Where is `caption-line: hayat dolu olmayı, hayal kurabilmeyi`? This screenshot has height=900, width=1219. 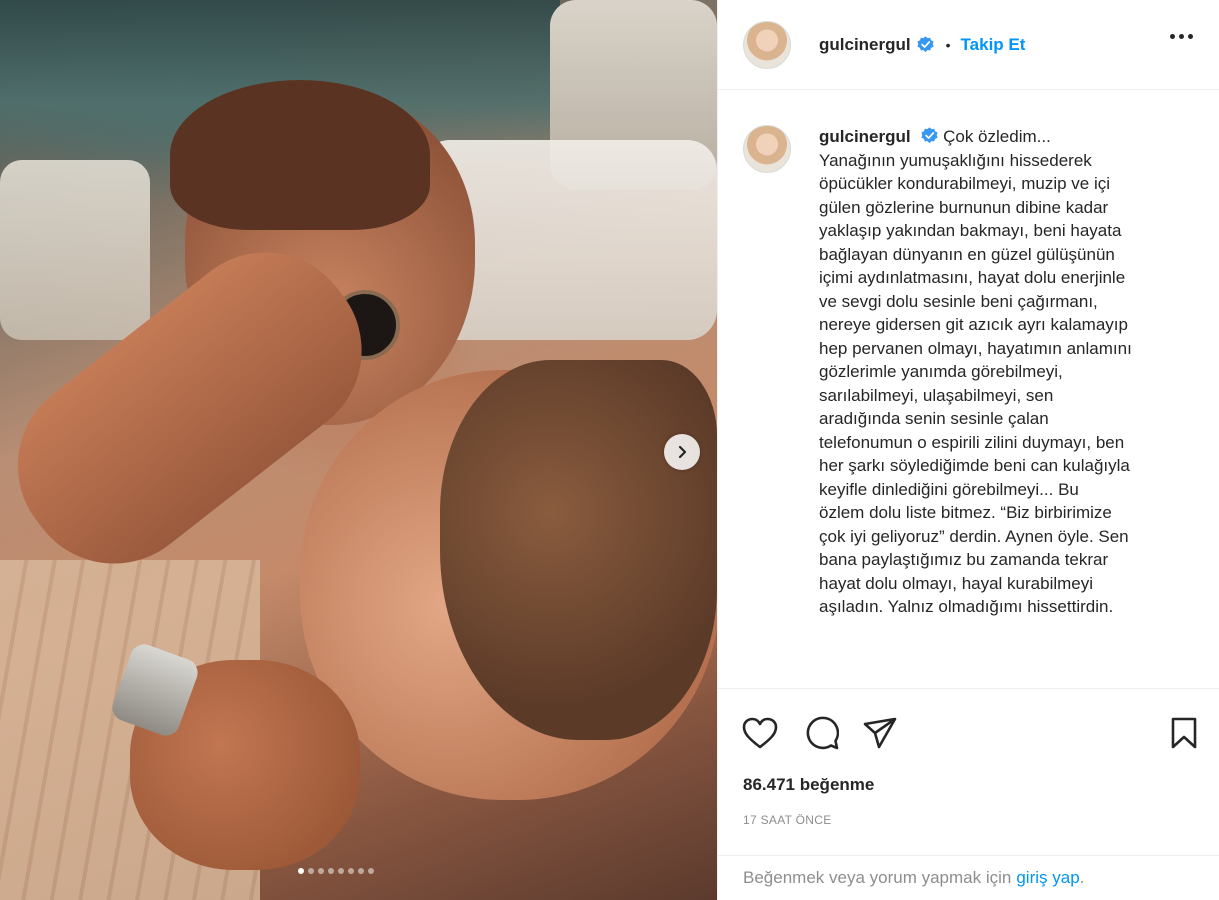
caption-line: hayat dolu olmayı, hayal kurabilmeyi is located at coordinates (956, 583).